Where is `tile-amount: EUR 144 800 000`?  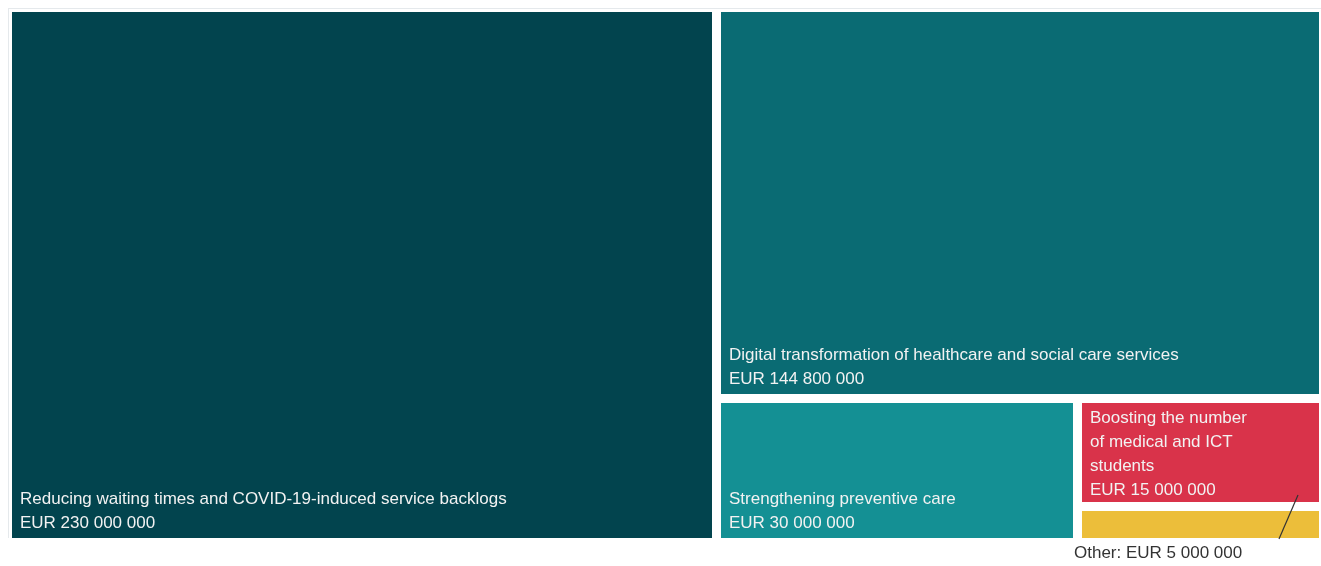 tile-amount: EUR 144 800 000 is located at coordinates (797, 379).